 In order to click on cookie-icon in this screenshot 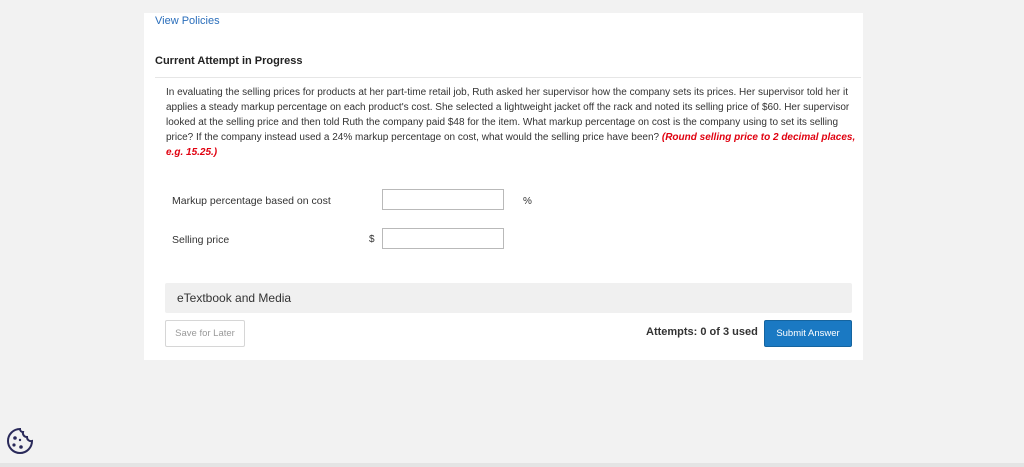, I will do `click(20, 440)`.